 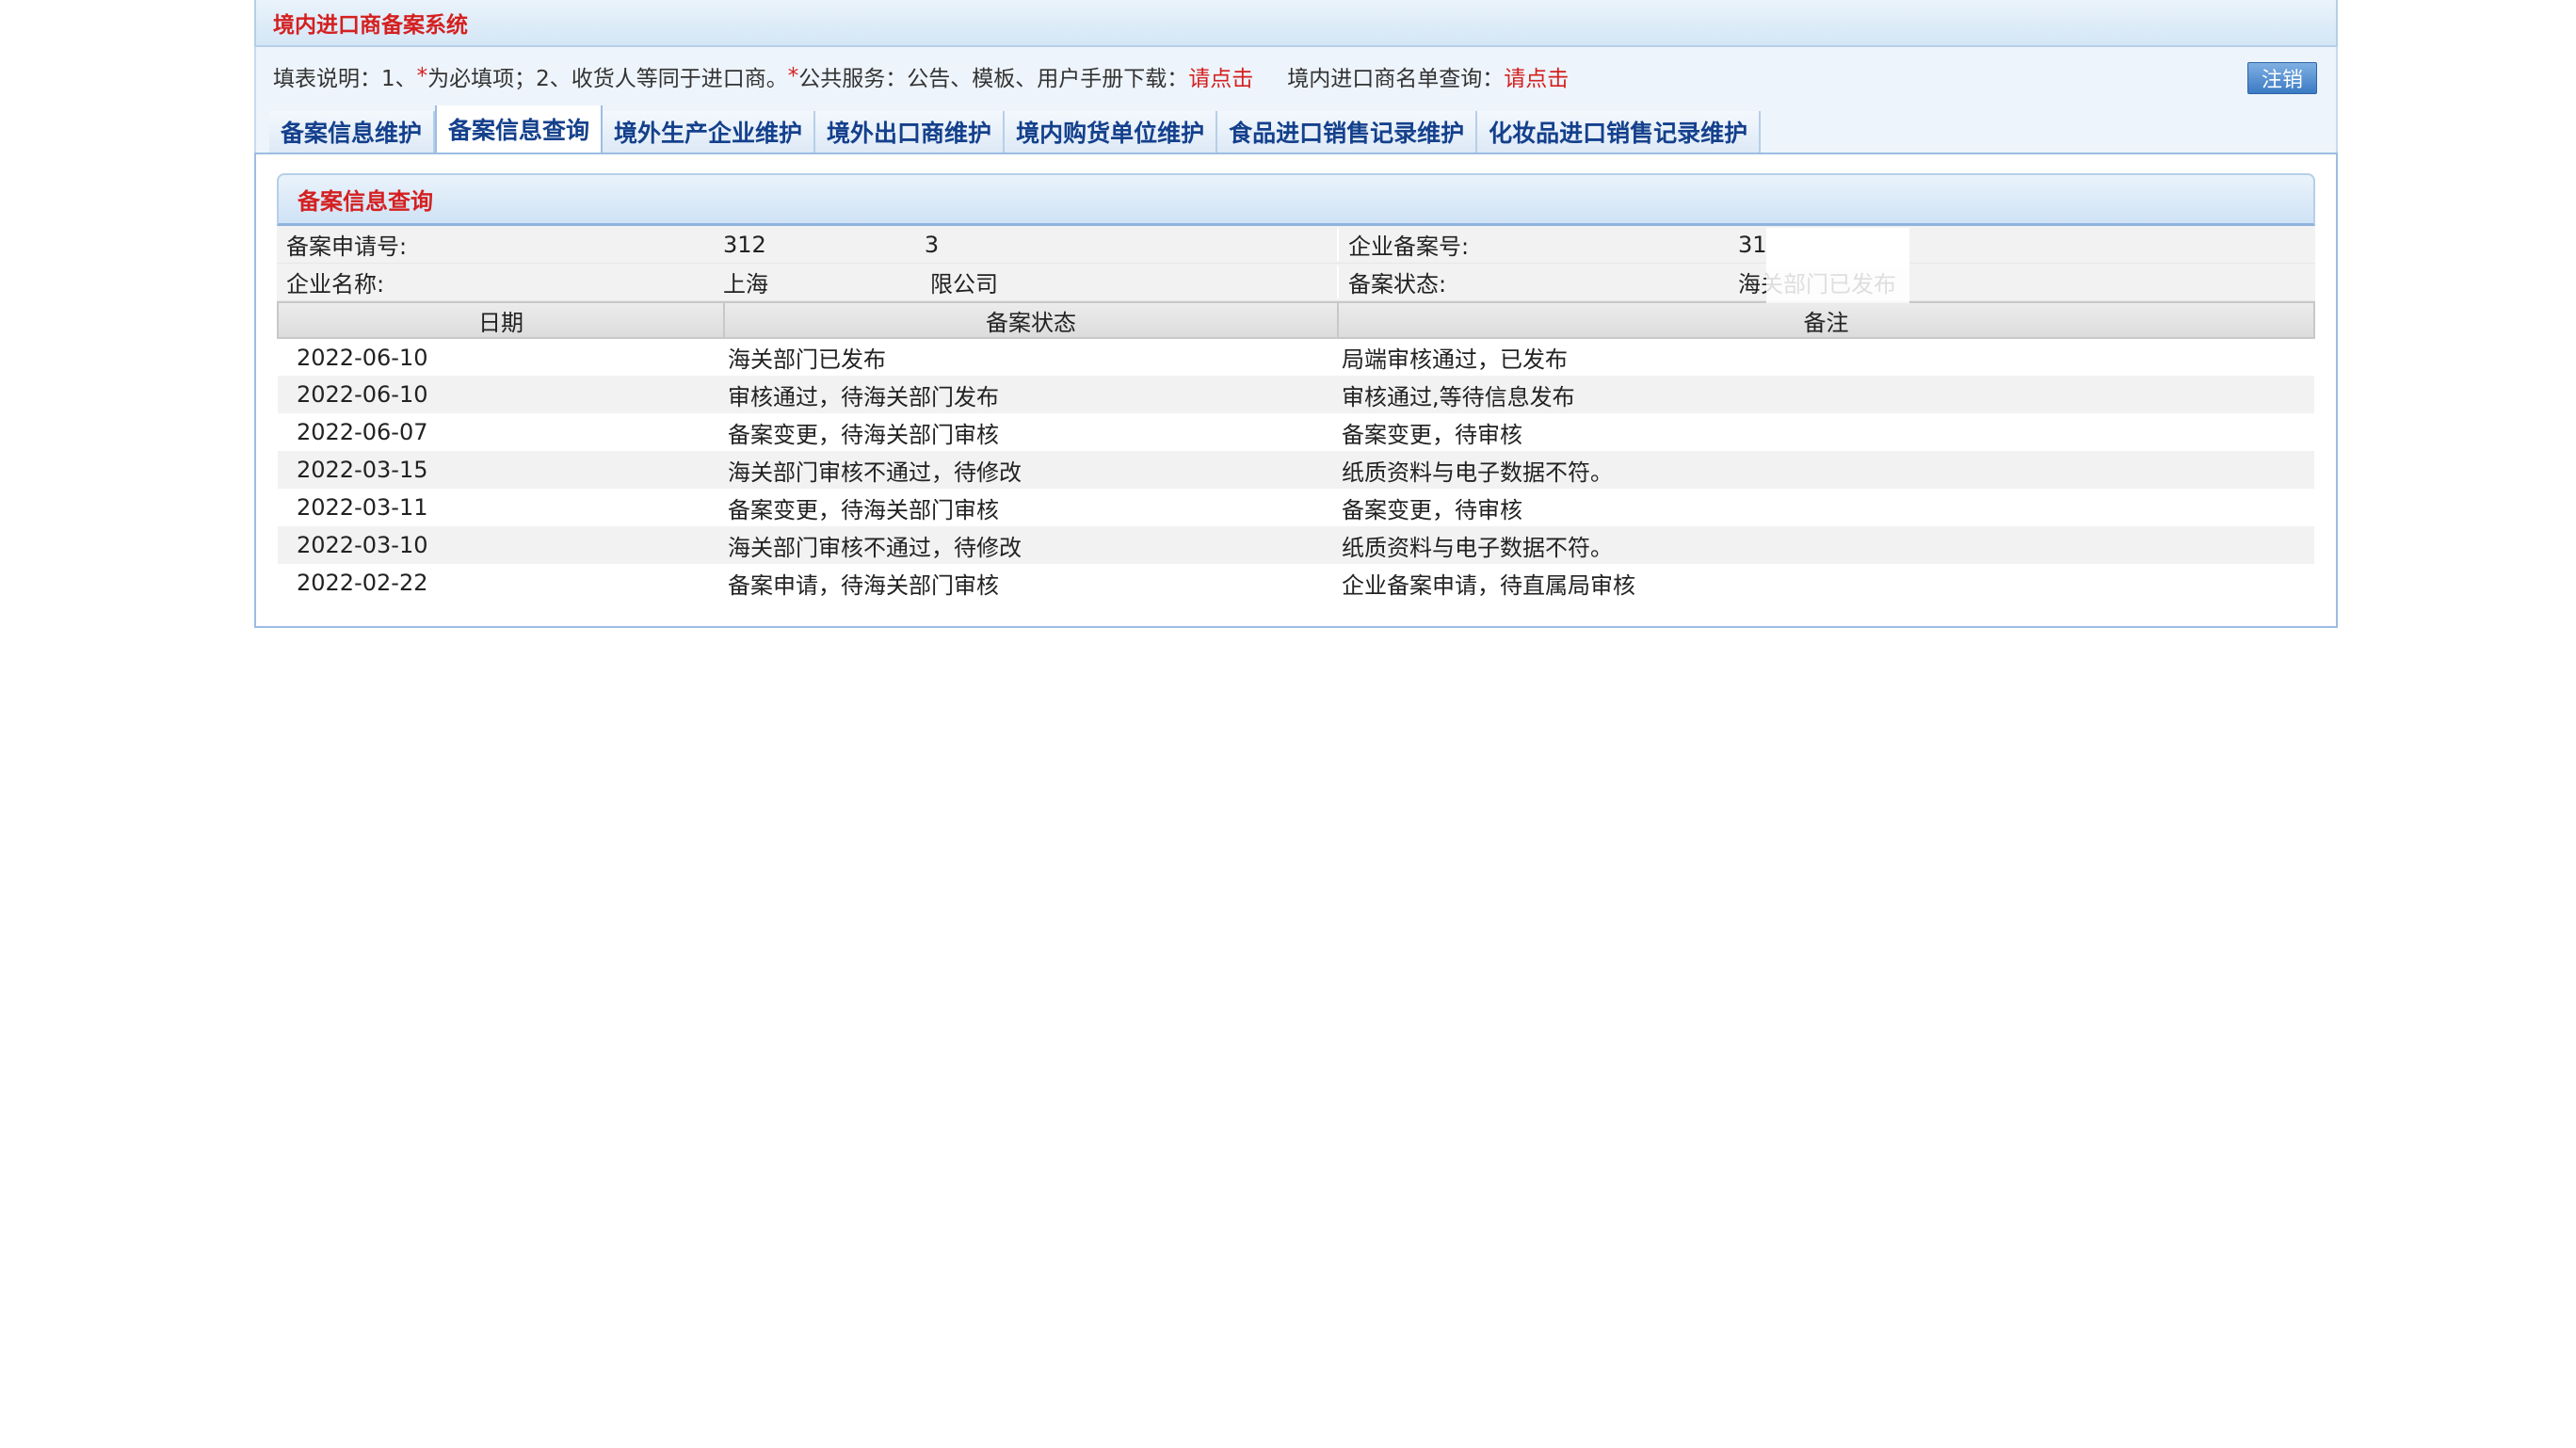 I want to click on info-text-2: 公共服务：公告、模板、用户手册下载：, so click(x=993, y=79).